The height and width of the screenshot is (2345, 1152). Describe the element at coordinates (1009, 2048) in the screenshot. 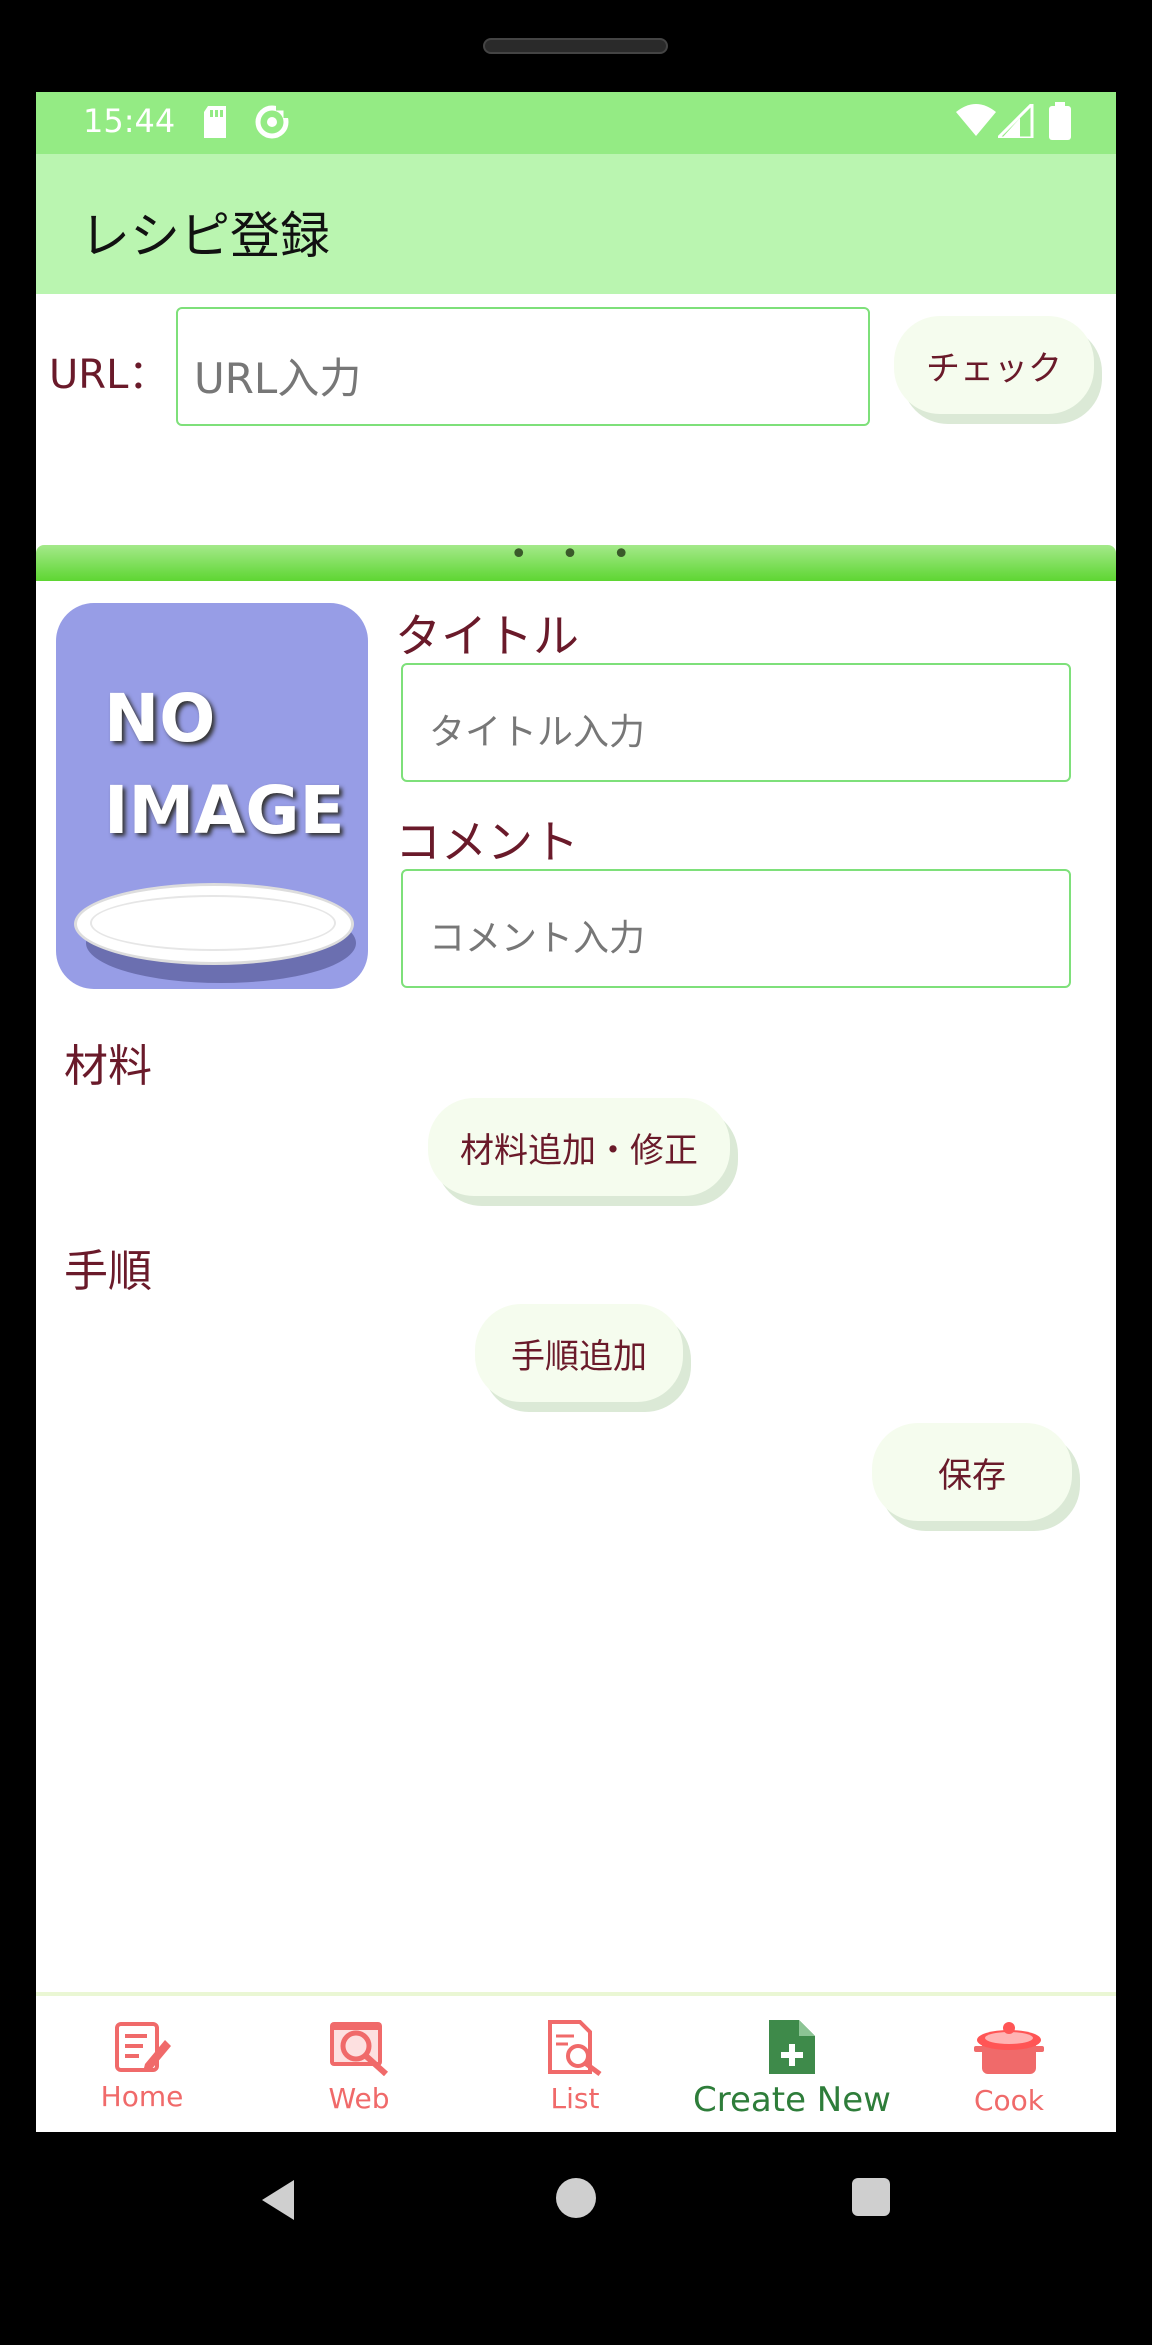

I see `cooking-pot-icon` at that location.